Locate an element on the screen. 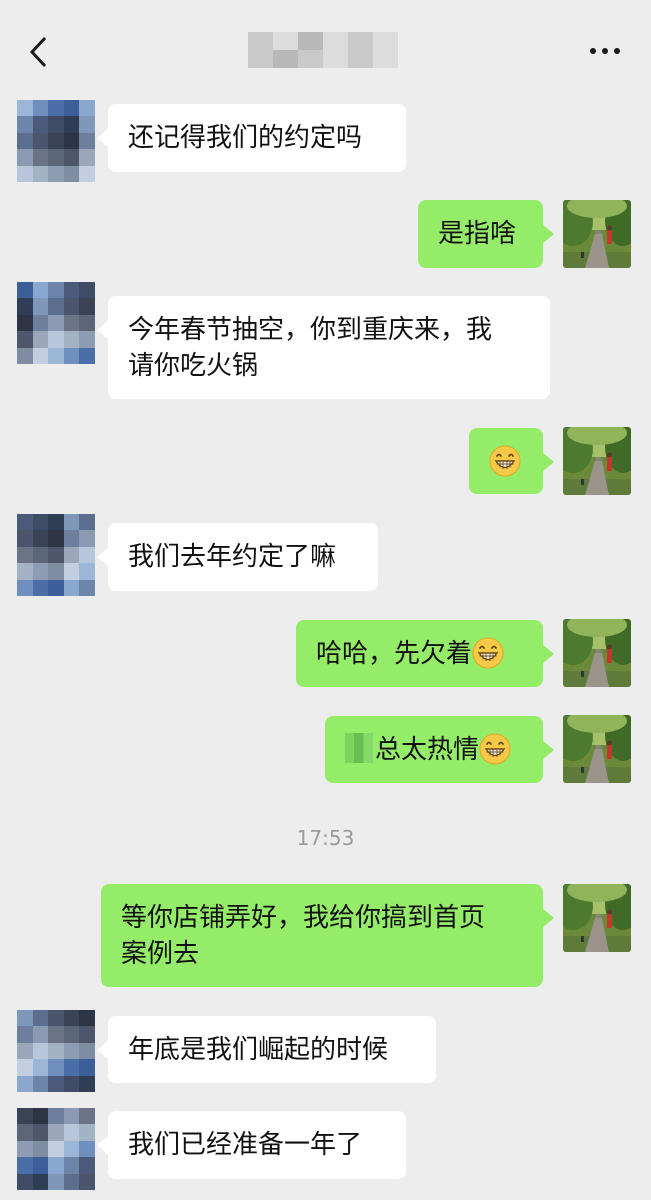 This screenshot has height=1200, width=651. message-text: 我们已经准备一年了 is located at coordinates (245, 1145).